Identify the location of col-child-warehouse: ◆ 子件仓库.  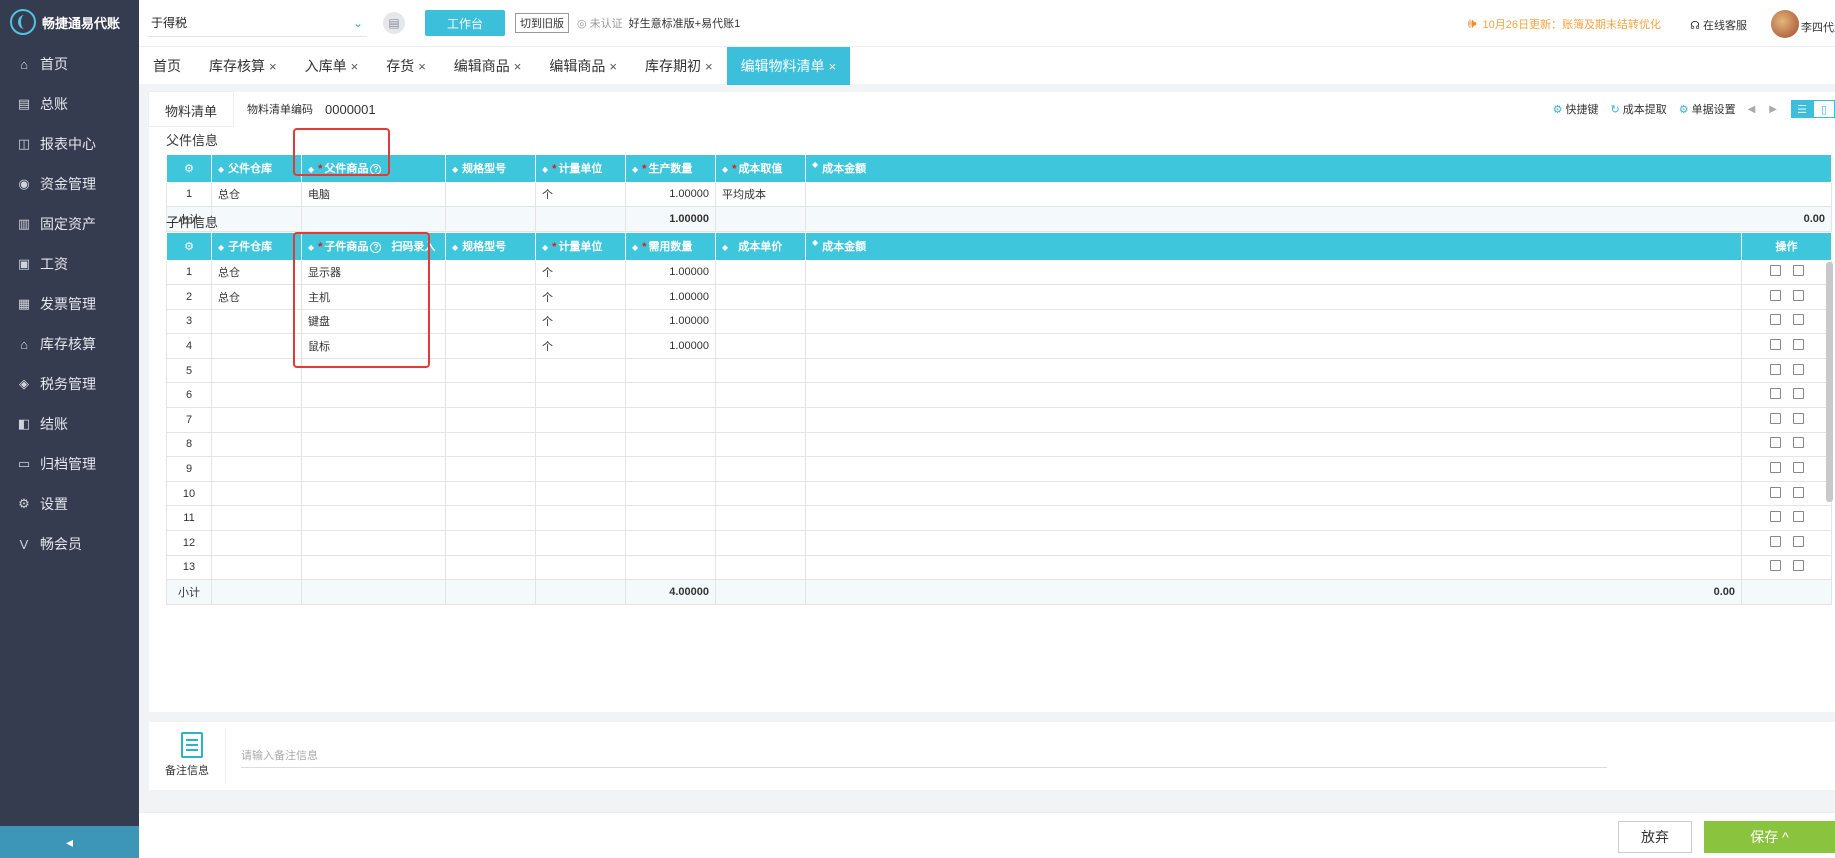
(256, 247).